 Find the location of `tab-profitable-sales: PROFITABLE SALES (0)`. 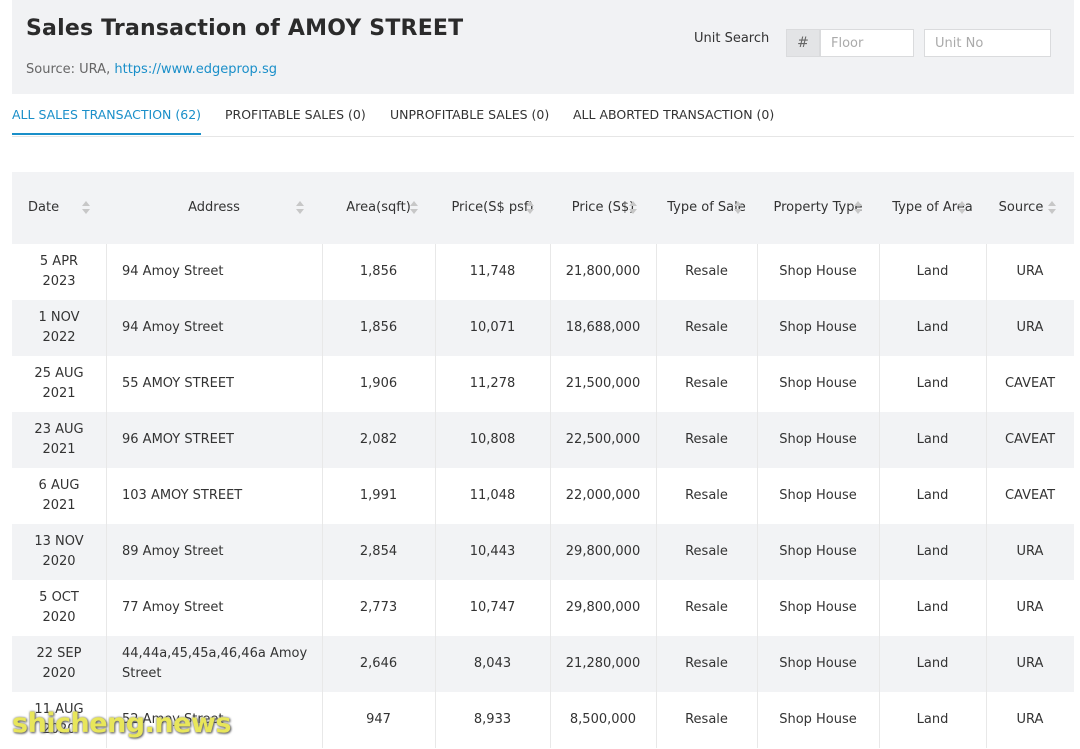

tab-profitable-sales: PROFITABLE SALES (0) is located at coordinates (295, 114).